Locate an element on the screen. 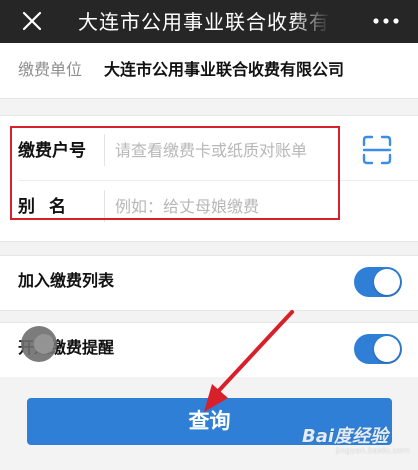 The height and width of the screenshot is (470, 418). page-title: 大连市公用事业联合收费有 is located at coordinates (204, 22).